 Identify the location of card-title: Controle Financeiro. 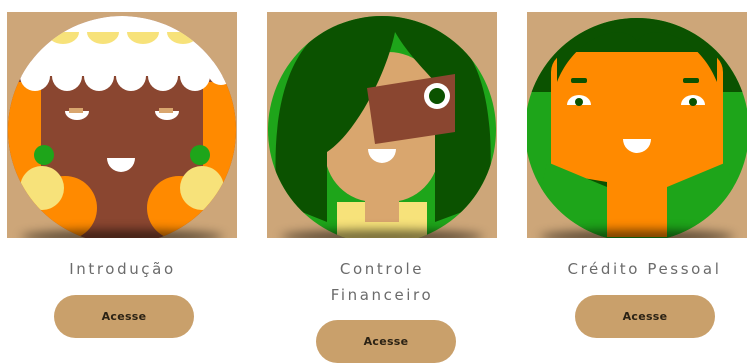
(382, 282).